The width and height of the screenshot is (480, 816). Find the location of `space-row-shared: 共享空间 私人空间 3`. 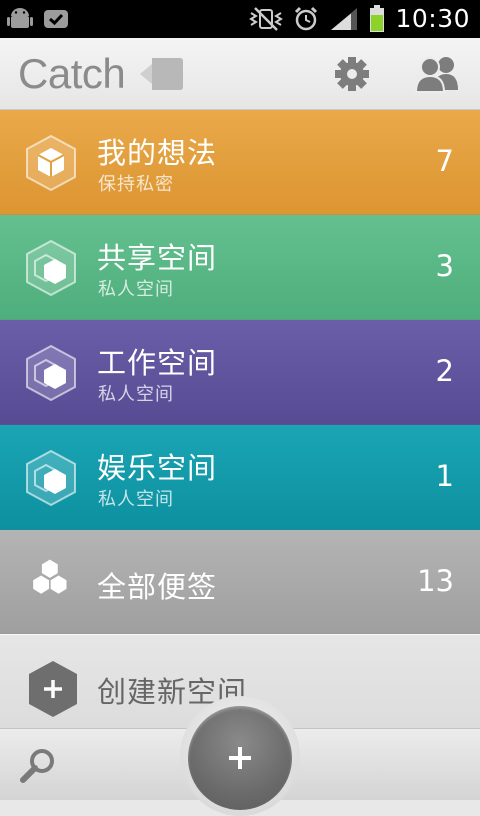

space-row-shared: 共享空间 私人空间 3 is located at coordinates (240, 267).